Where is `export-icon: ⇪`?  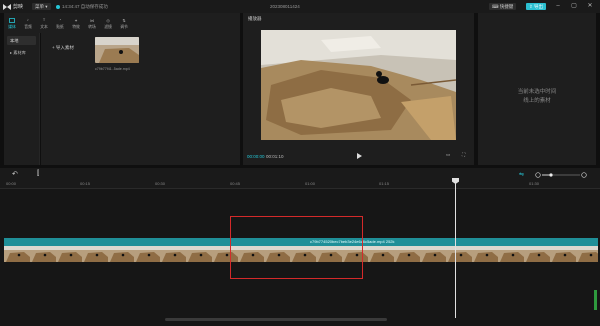 export-icon: ⇪ is located at coordinates (531, 6).